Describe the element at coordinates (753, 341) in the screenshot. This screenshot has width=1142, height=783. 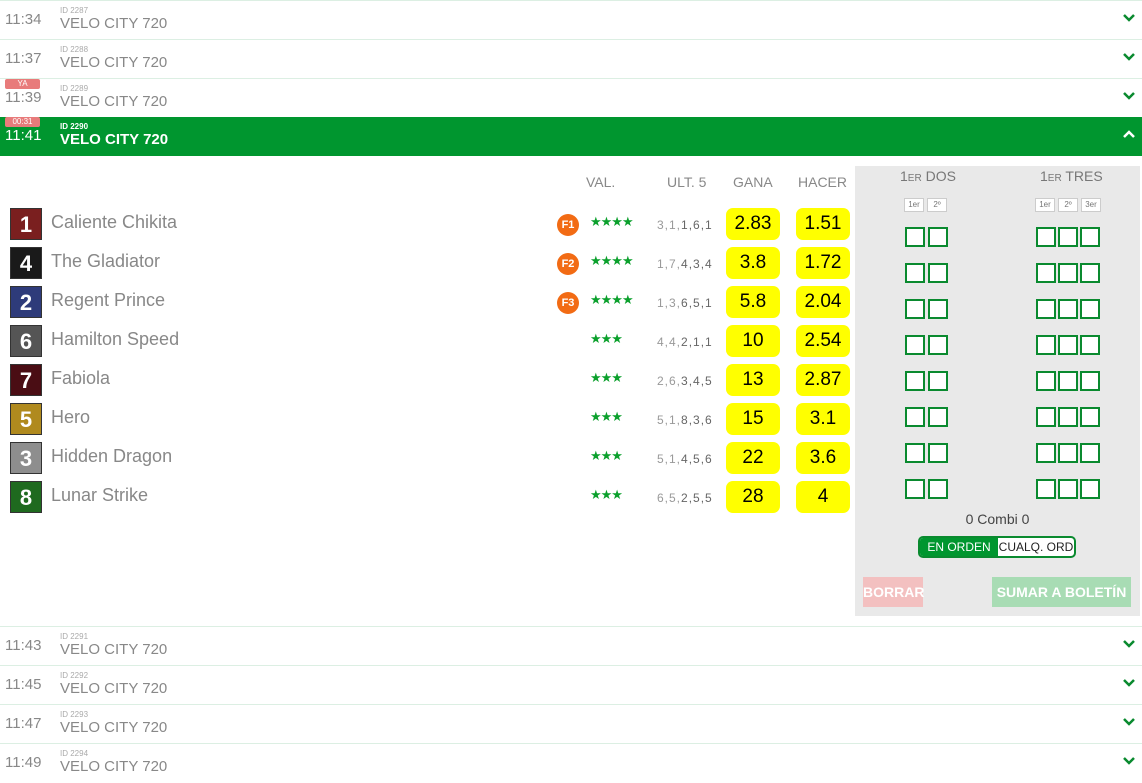
I see `win-odds-button: 10` at that location.